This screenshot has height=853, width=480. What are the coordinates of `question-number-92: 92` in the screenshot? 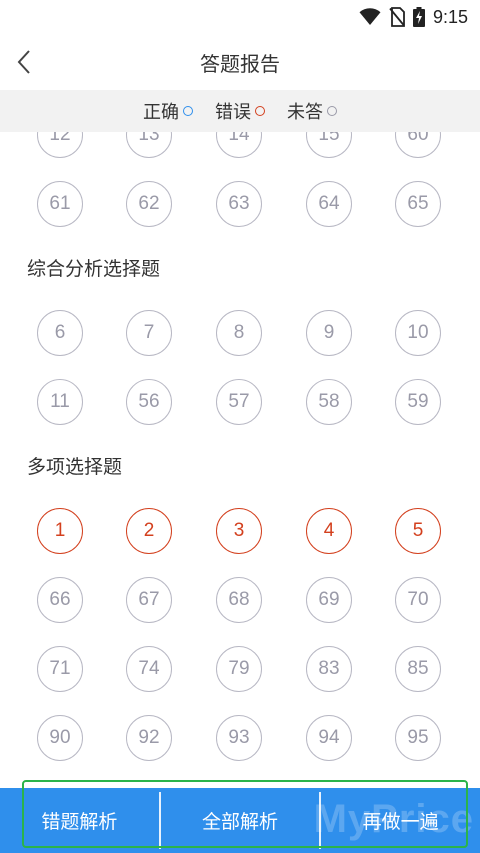 It's located at (149, 738).